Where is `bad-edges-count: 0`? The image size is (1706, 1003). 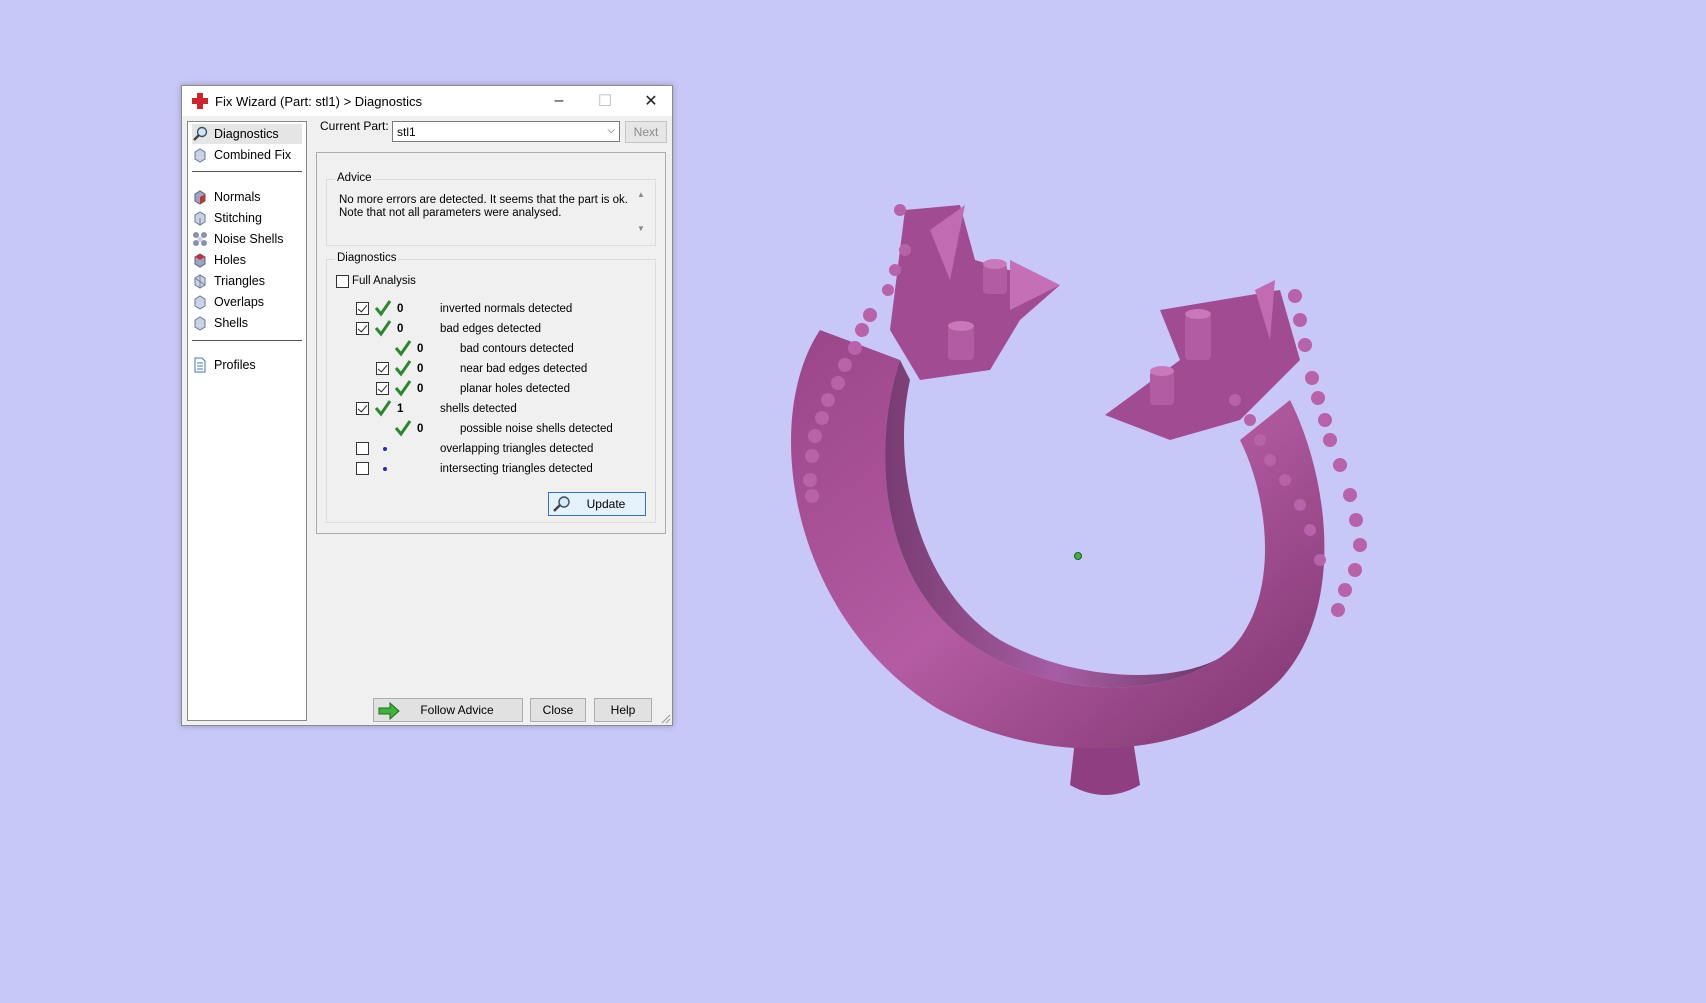
bad-edges-count: 0 is located at coordinates (400, 329).